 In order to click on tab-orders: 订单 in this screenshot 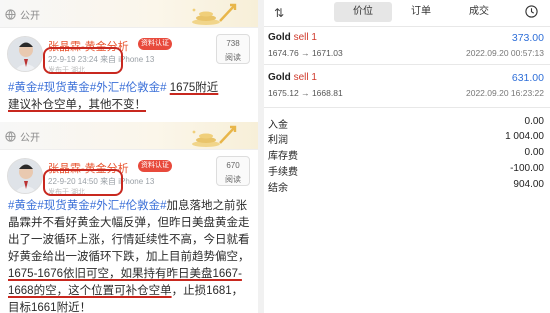, I will do `click(421, 12)`.